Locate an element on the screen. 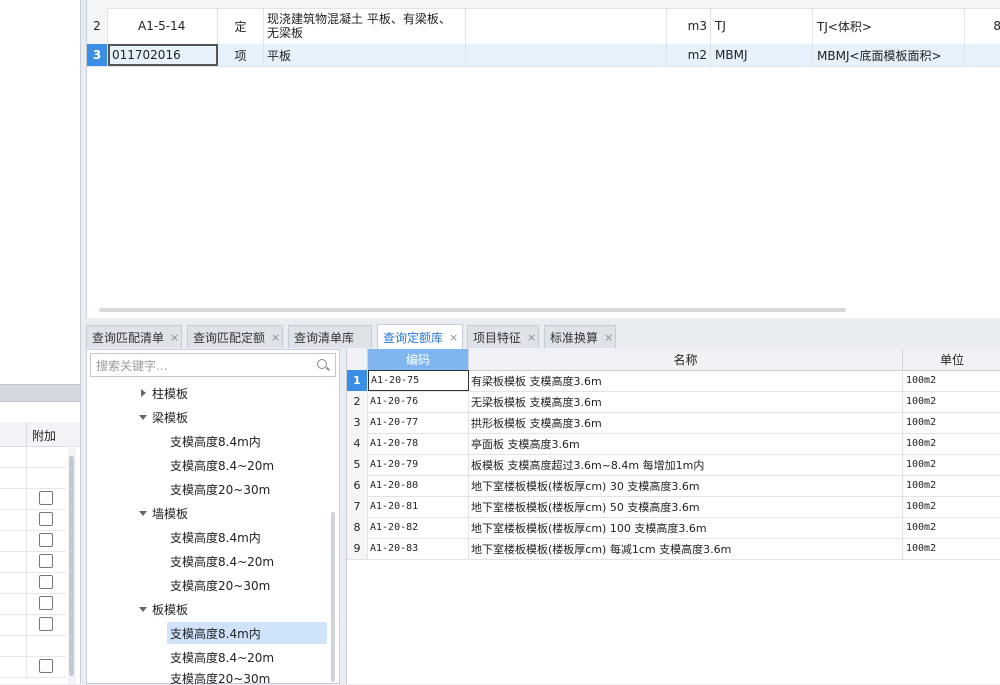 The height and width of the screenshot is (685, 1000). row-code: A1-5-14 is located at coordinates (163, 26).